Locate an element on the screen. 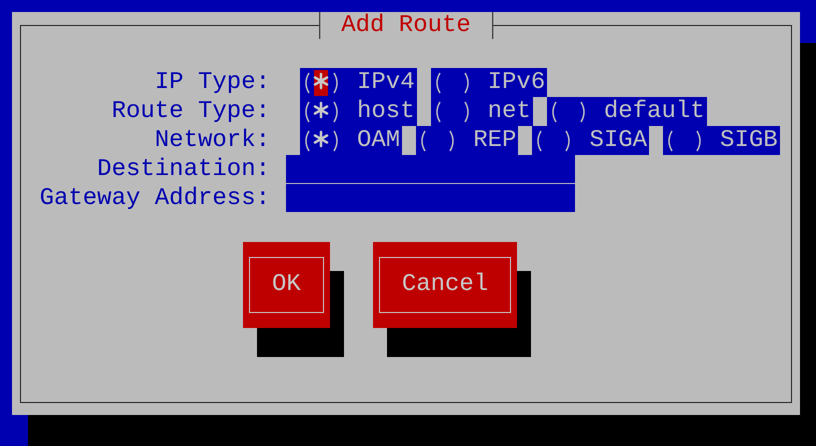 The image size is (816, 446). radio-option: default is located at coordinates (626, 111).